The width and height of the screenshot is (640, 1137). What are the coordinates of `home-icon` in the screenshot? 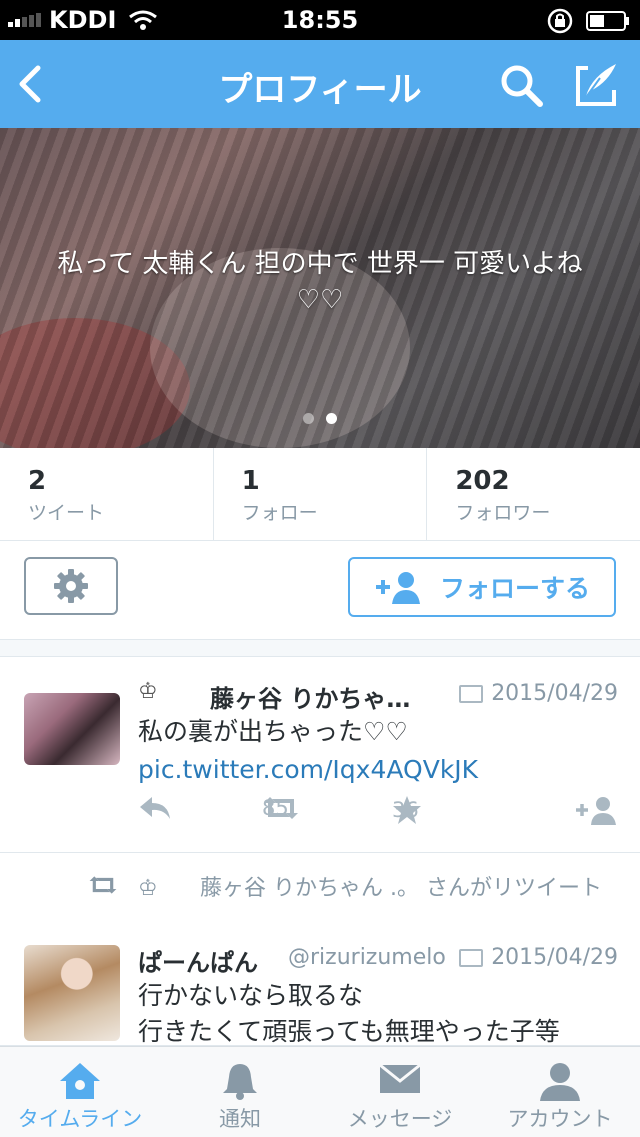 It's located at (80, 1081).